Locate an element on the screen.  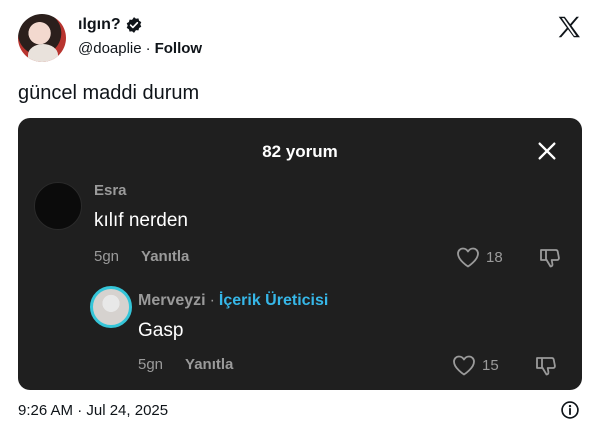
author-avatar is located at coordinates (42, 38).